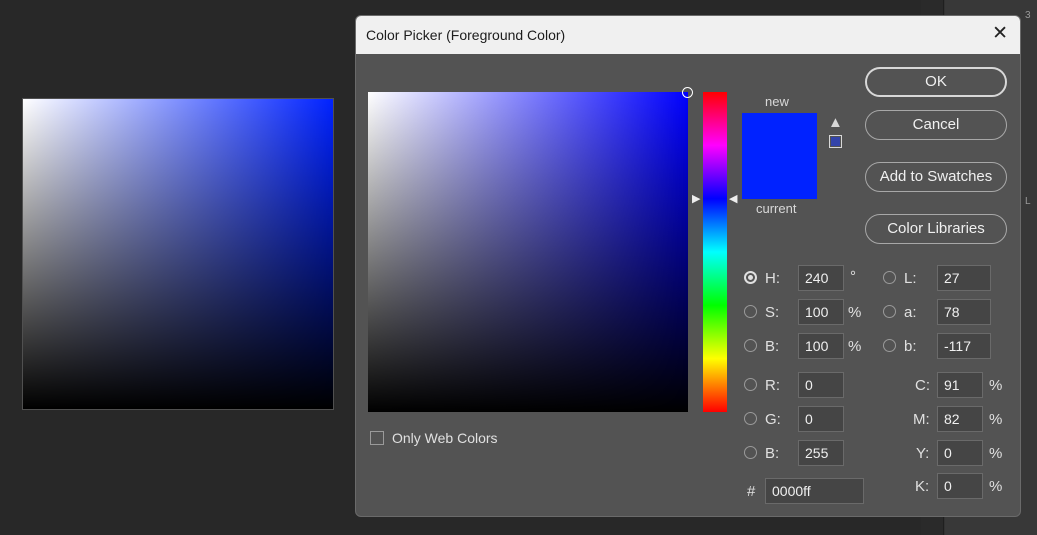 This screenshot has width=1037, height=535. I want to click on hex-label: #, so click(751, 491).